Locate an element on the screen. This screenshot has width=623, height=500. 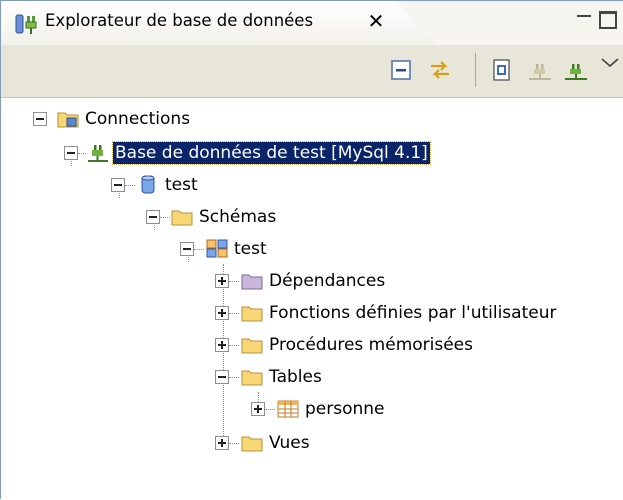
toolbar-separator is located at coordinates (475, 70).